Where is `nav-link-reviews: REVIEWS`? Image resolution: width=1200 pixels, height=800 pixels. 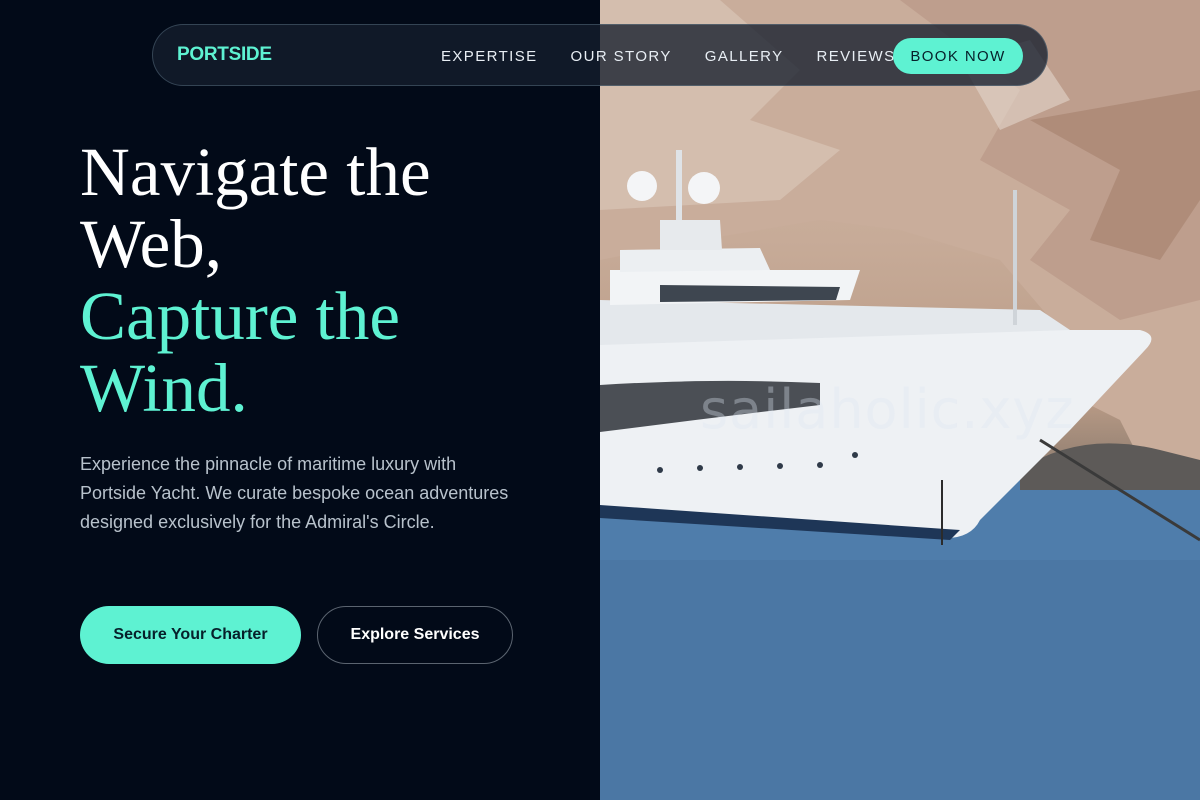
nav-link-reviews: REVIEWS is located at coordinates (856, 56).